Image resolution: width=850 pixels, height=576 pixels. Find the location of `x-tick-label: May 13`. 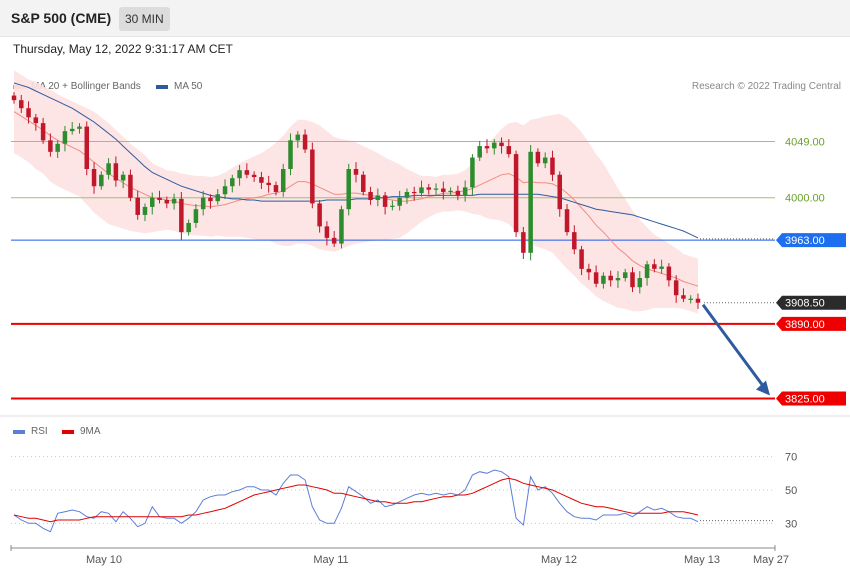

x-tick-label: May 13 is located at coordinates (702, 560).